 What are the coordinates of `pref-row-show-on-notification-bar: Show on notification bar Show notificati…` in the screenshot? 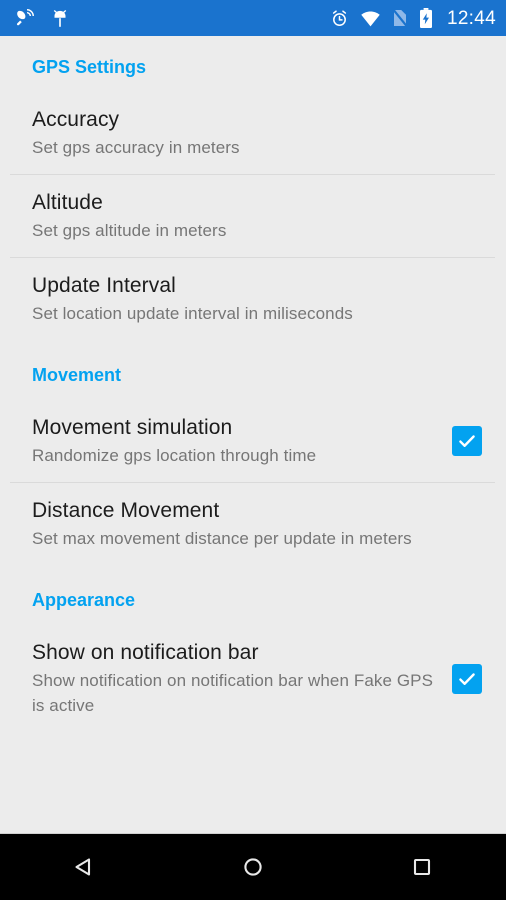 It's located at (253, 678).